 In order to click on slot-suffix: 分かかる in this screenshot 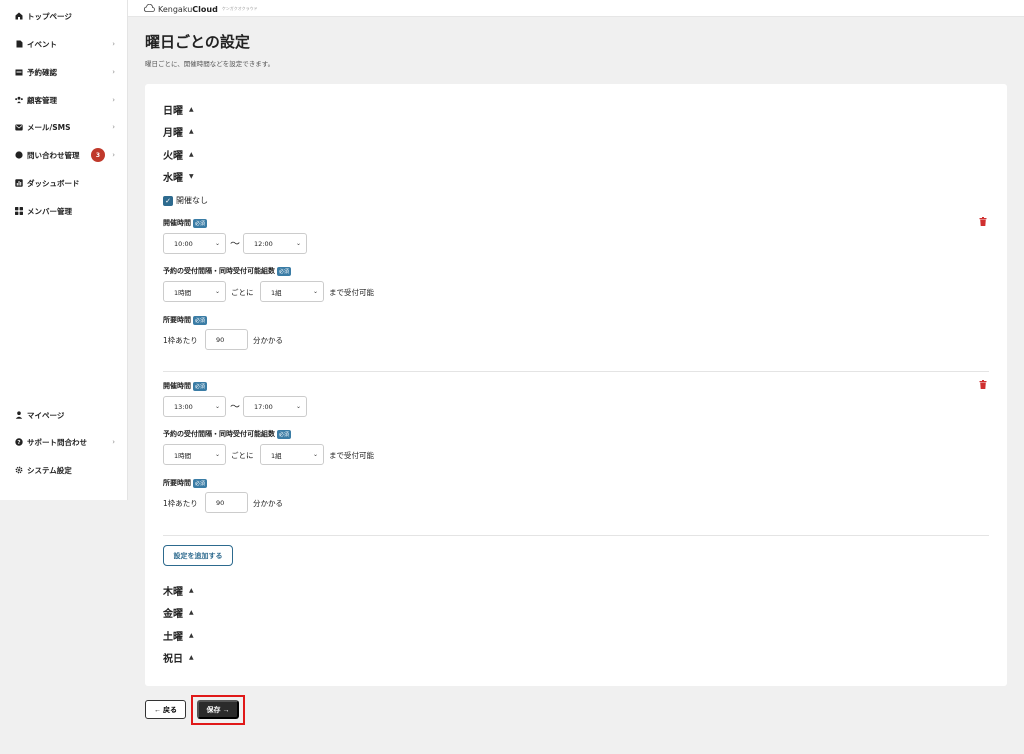, I will do `click(268, 503)`.